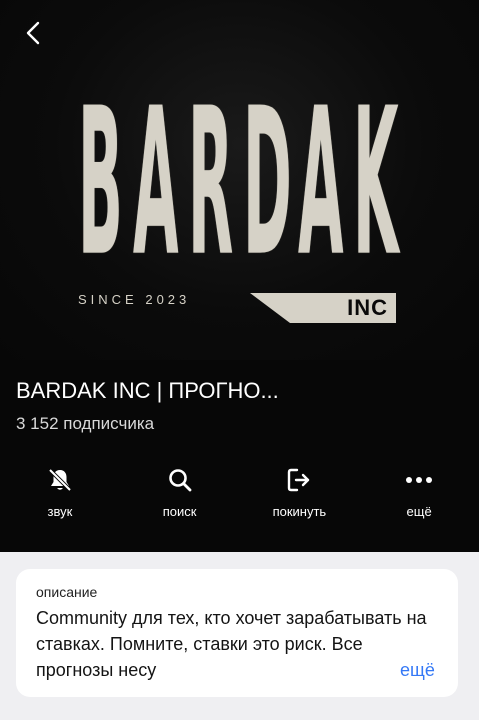 The height and width of the screenshot is (720, 479). Describe the element at coordinates (267, 183) in the screenshot. I see `logo-letter: D` at that location.